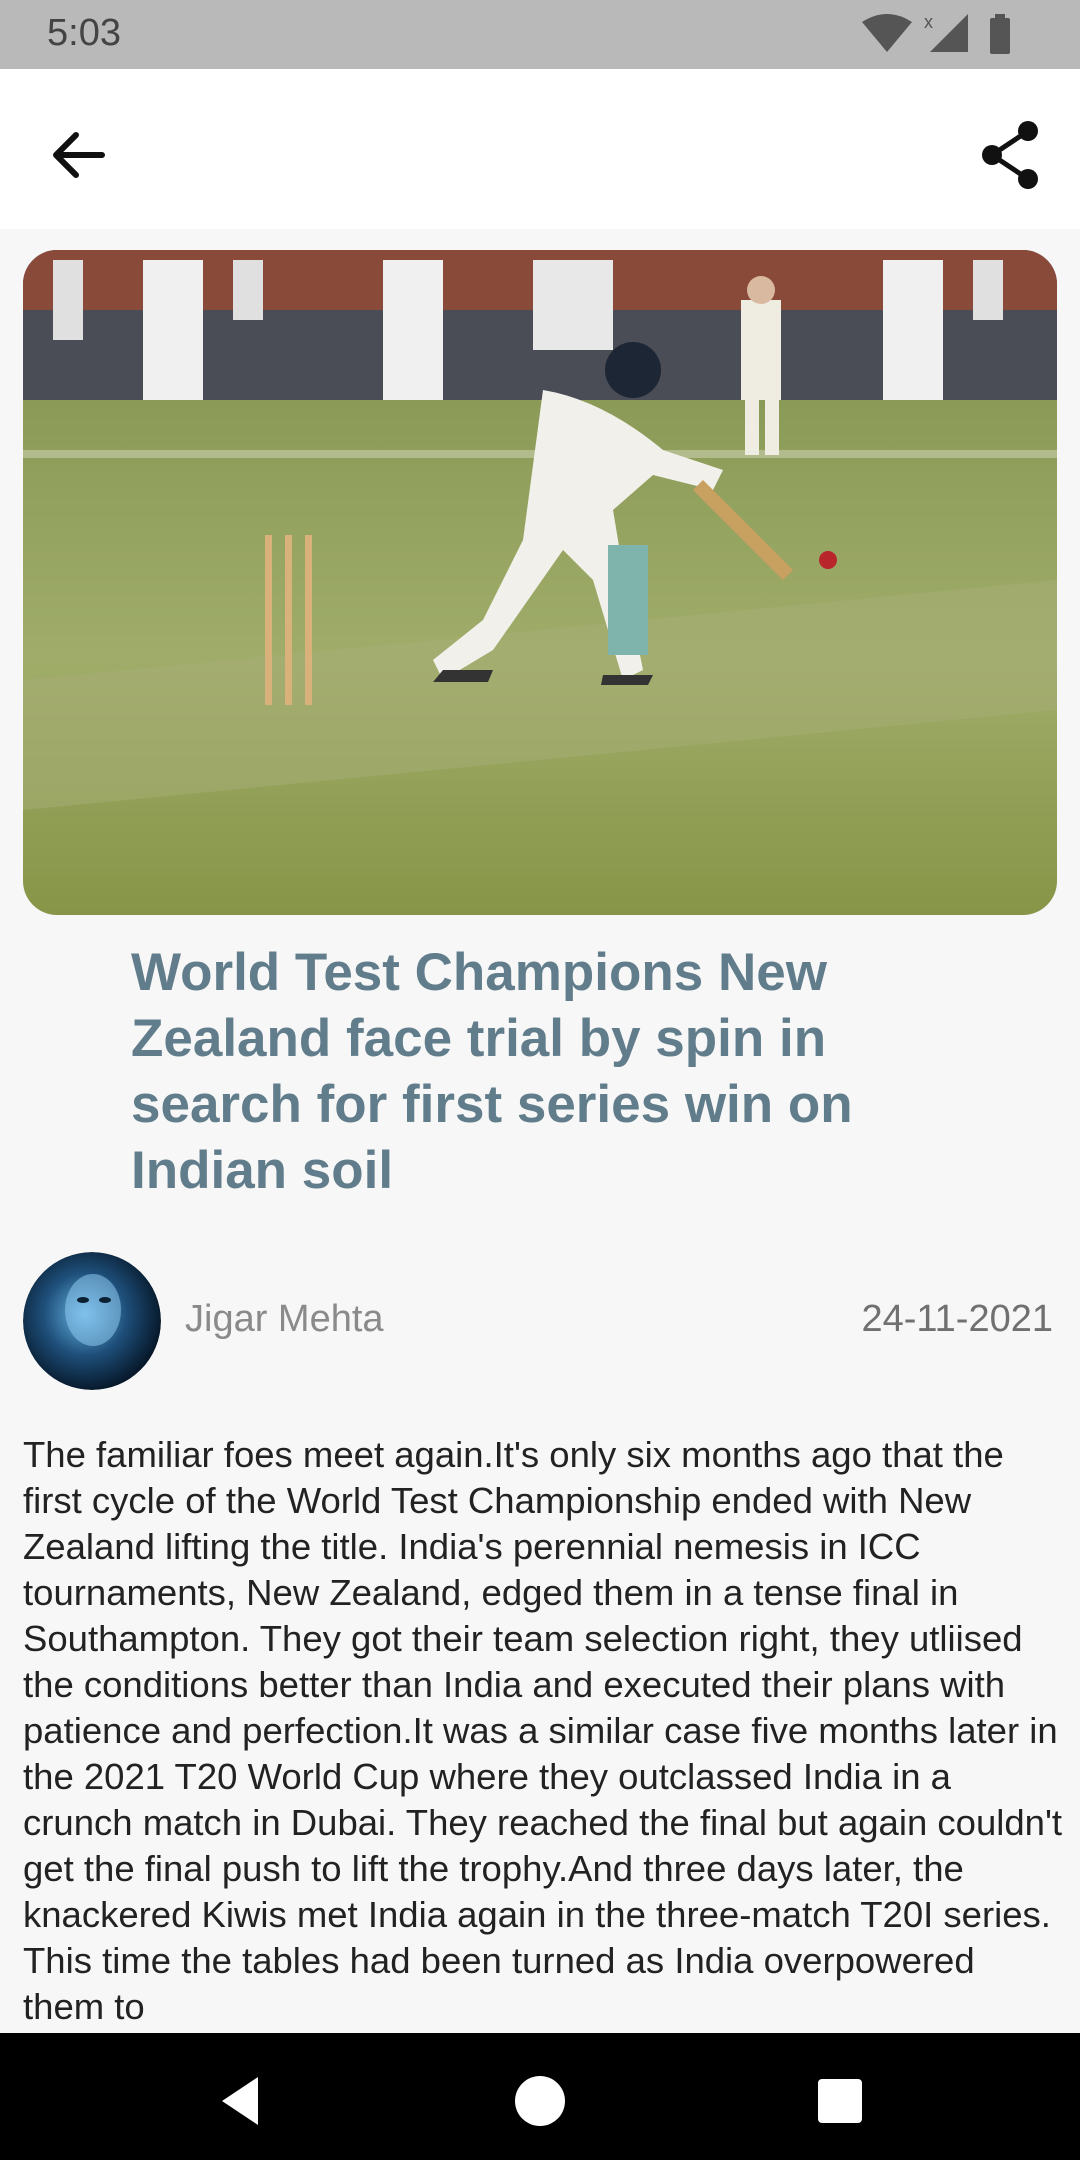  Describe the element at coordinates (284, 1319) in the screenshot. I see `author-name: Jigar Mehta` at that location.